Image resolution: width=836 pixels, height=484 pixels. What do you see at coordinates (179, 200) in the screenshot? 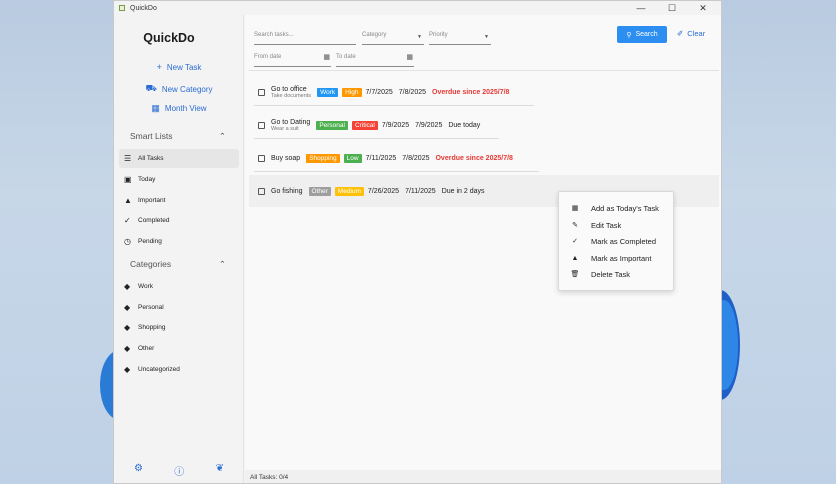
I see `sidebar-item-important: ▲ Important` at bounding box center [179, 200].